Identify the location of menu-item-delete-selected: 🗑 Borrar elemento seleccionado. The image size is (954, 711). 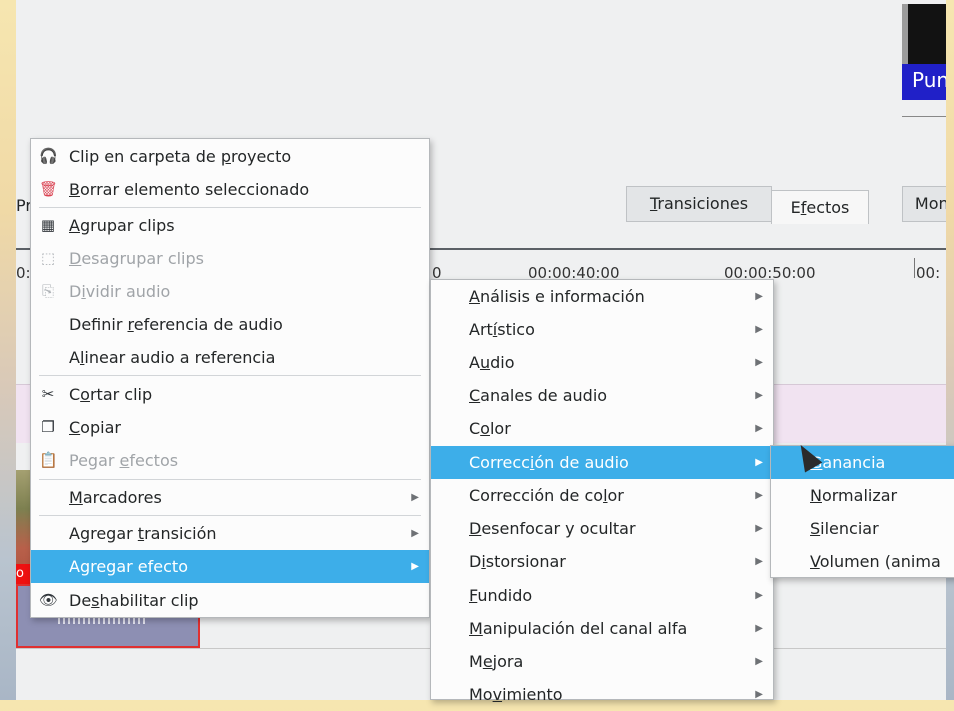
(230, 189).